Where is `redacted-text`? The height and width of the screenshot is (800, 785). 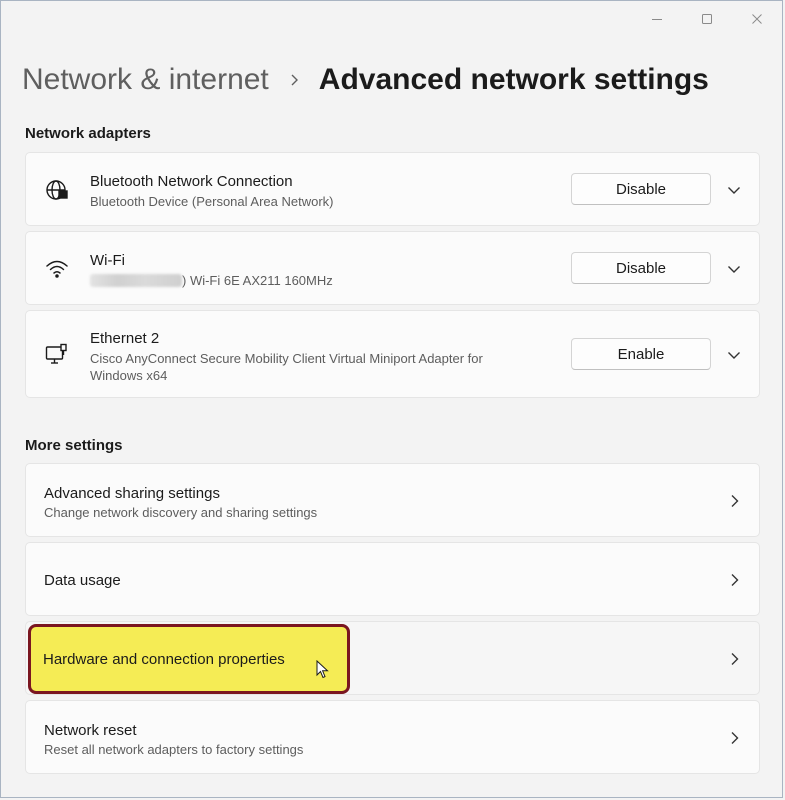 redacted-text is located at coordinates (136, 280).